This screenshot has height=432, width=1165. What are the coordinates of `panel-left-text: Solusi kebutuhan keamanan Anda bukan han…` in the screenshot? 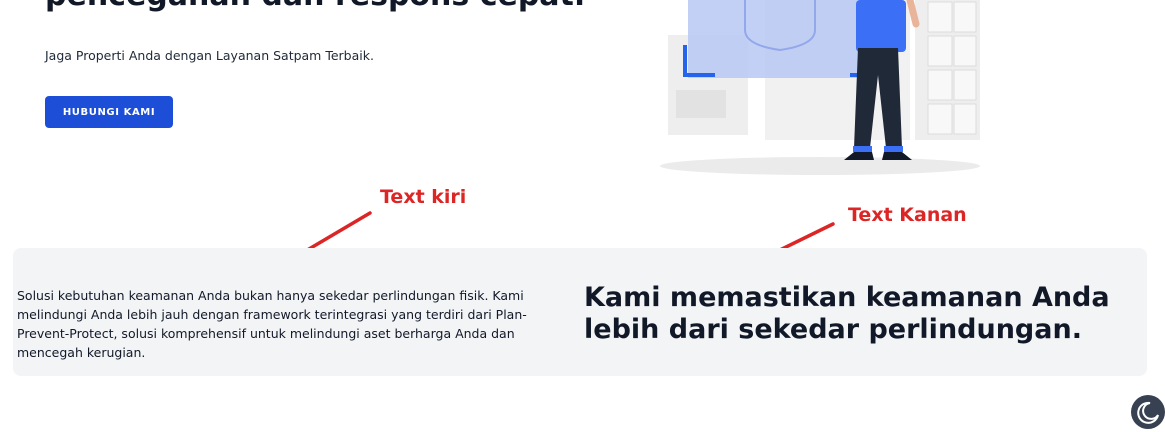 It's located at (272, 324).